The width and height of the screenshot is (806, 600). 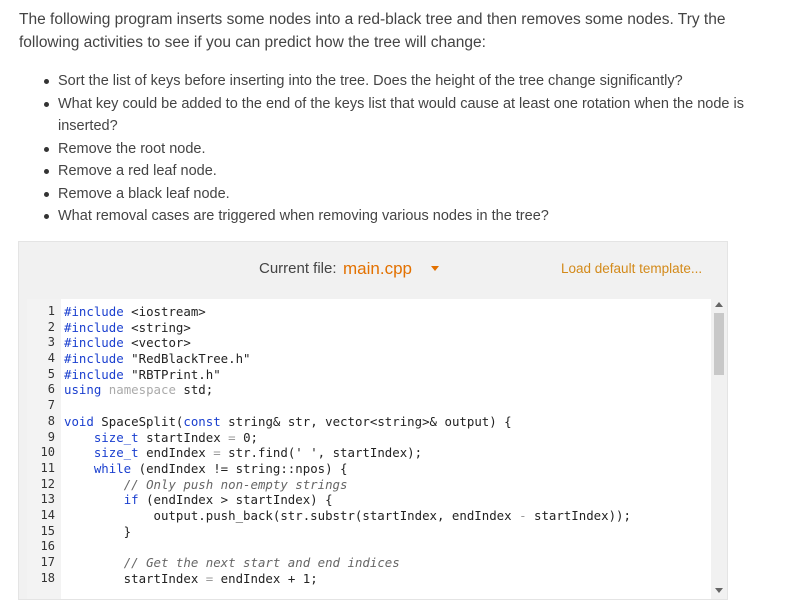 I want to click on code-text: if (endIndex > startIndex) {, so click(x=198, y=500).